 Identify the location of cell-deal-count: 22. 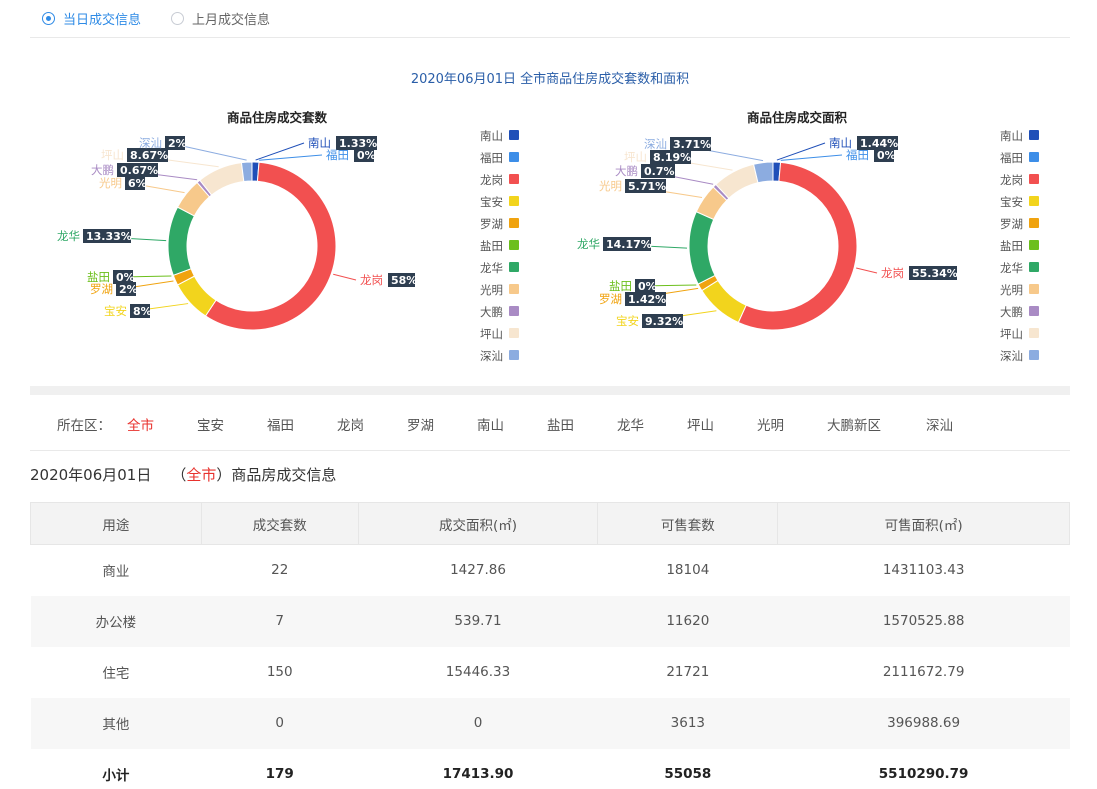
(280, 570).